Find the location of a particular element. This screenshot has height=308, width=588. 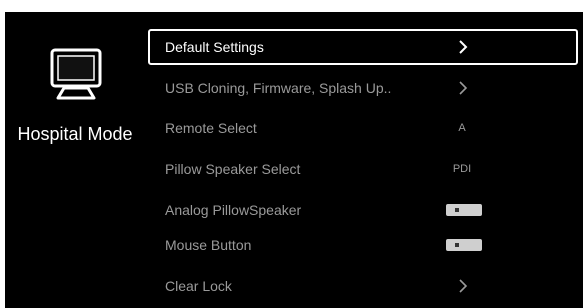

mouse-button-toggle is located at coordinates (464, 245).